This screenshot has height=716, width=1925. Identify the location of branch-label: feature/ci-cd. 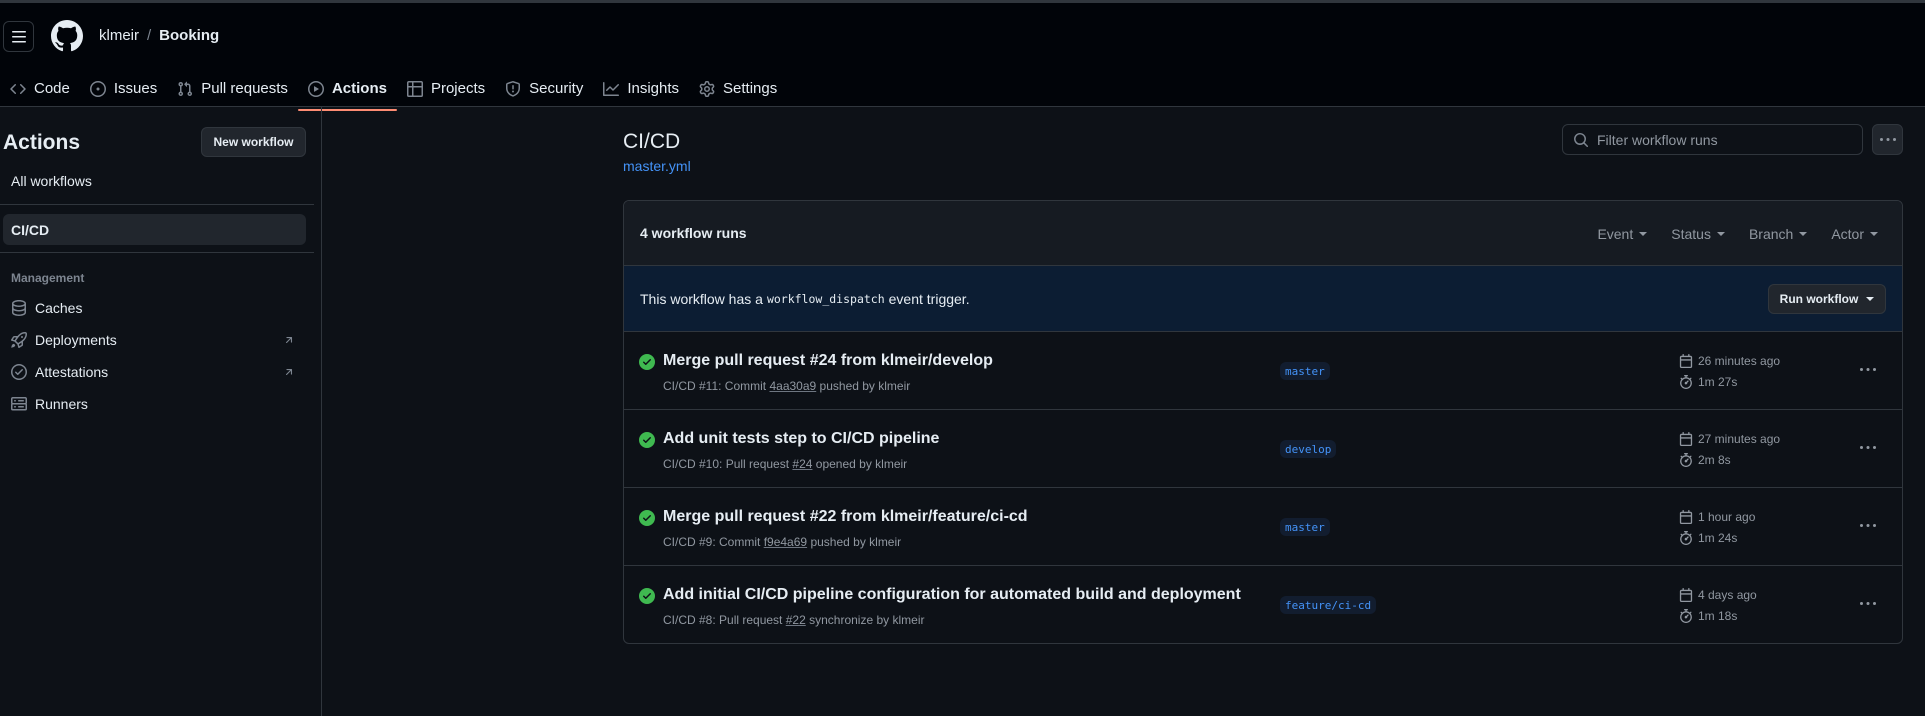
(1328, 605).